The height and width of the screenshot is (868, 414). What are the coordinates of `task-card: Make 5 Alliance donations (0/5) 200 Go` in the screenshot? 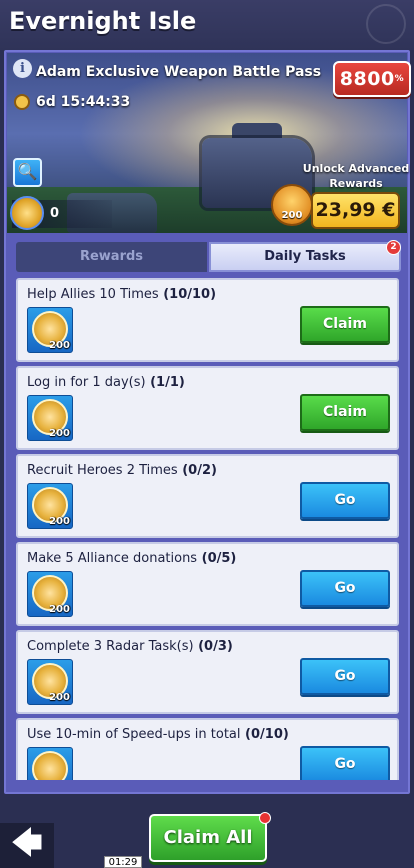 It's located at (207, 584).